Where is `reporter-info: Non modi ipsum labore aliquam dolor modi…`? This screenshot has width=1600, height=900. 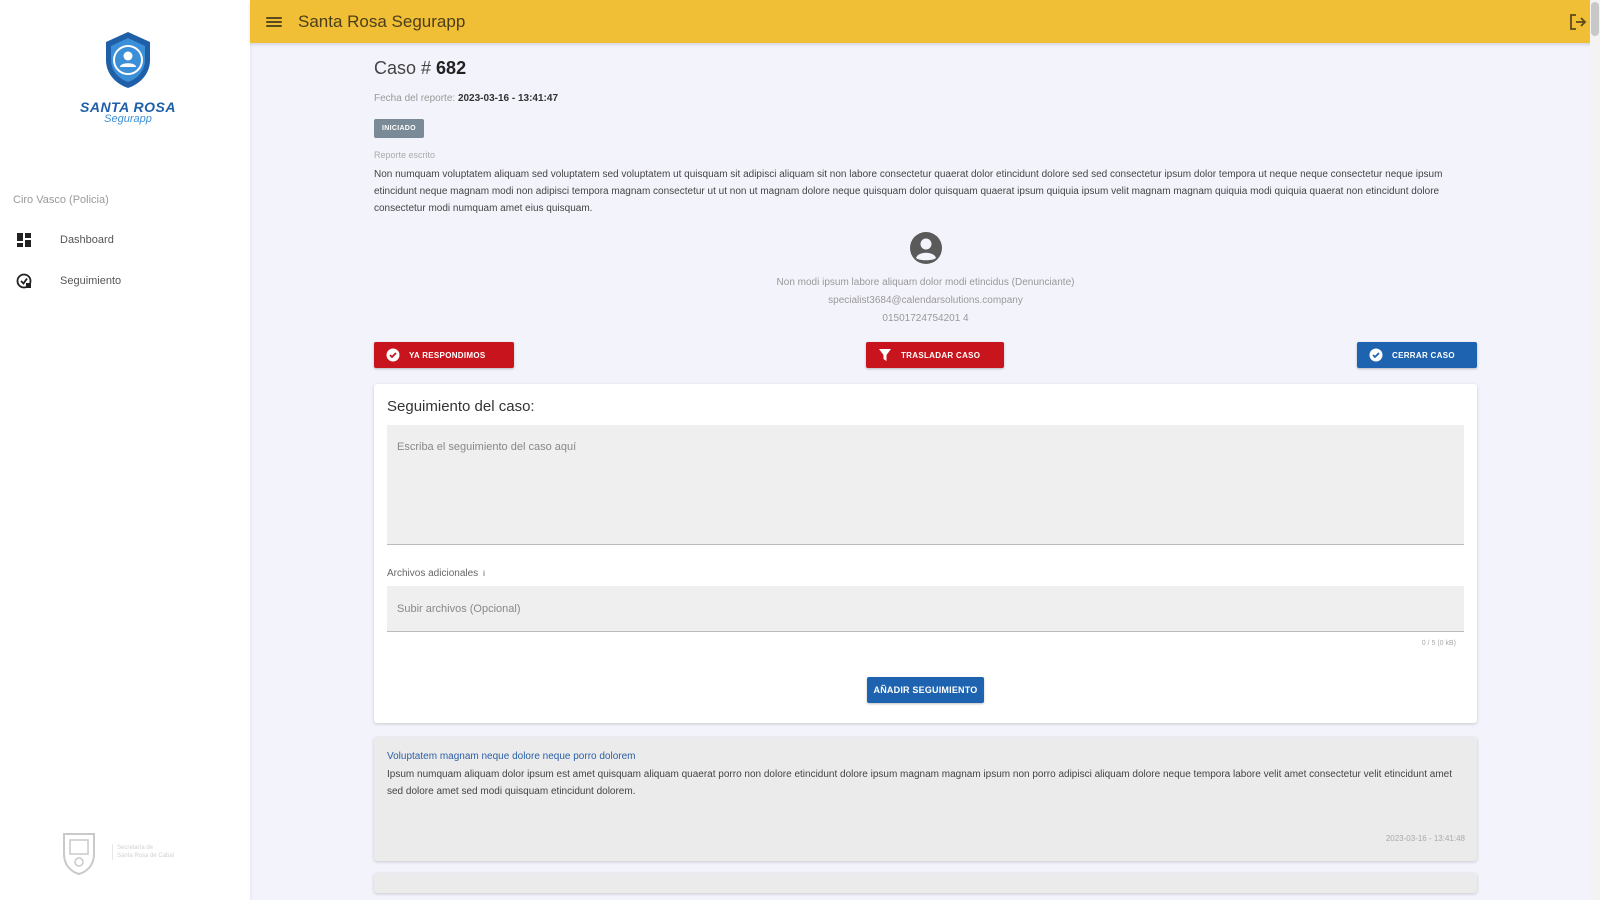
reporter-info: Non modi ipsum labore aliquam dolor modi… is located at coordinates (925, 279).